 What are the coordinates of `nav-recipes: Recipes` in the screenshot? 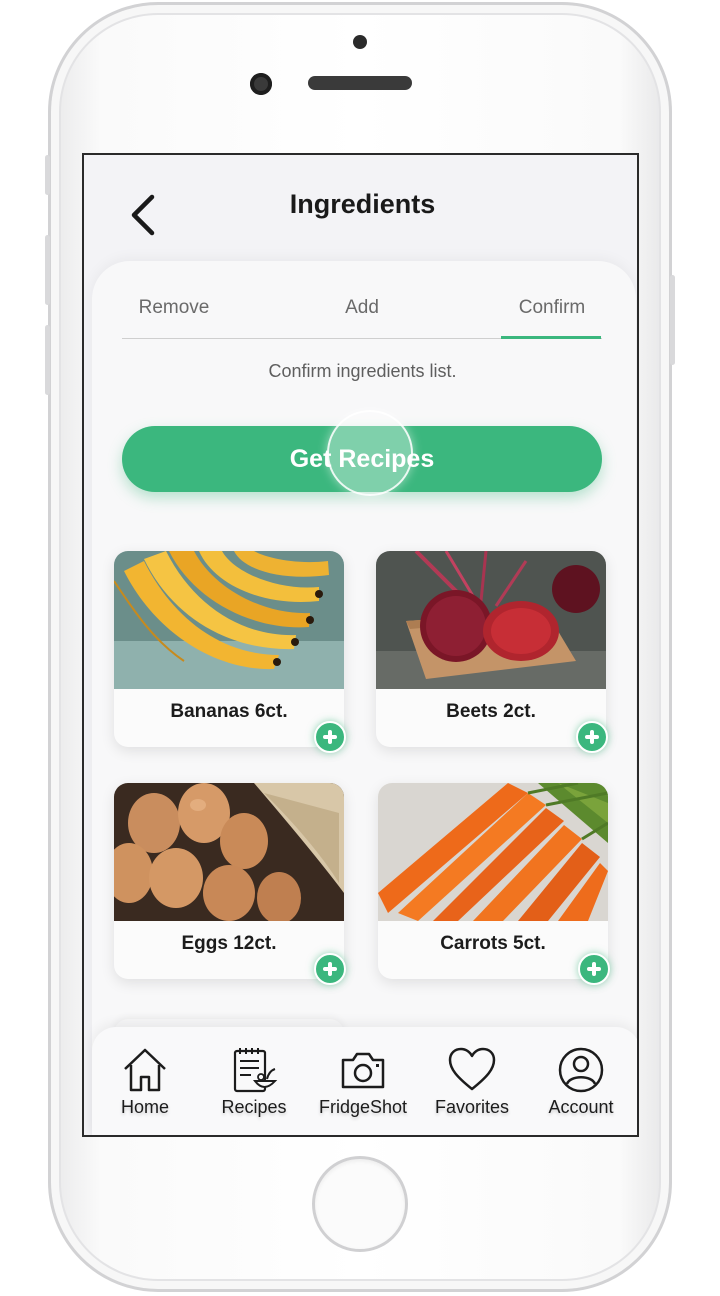 It's located at (254, 1090).